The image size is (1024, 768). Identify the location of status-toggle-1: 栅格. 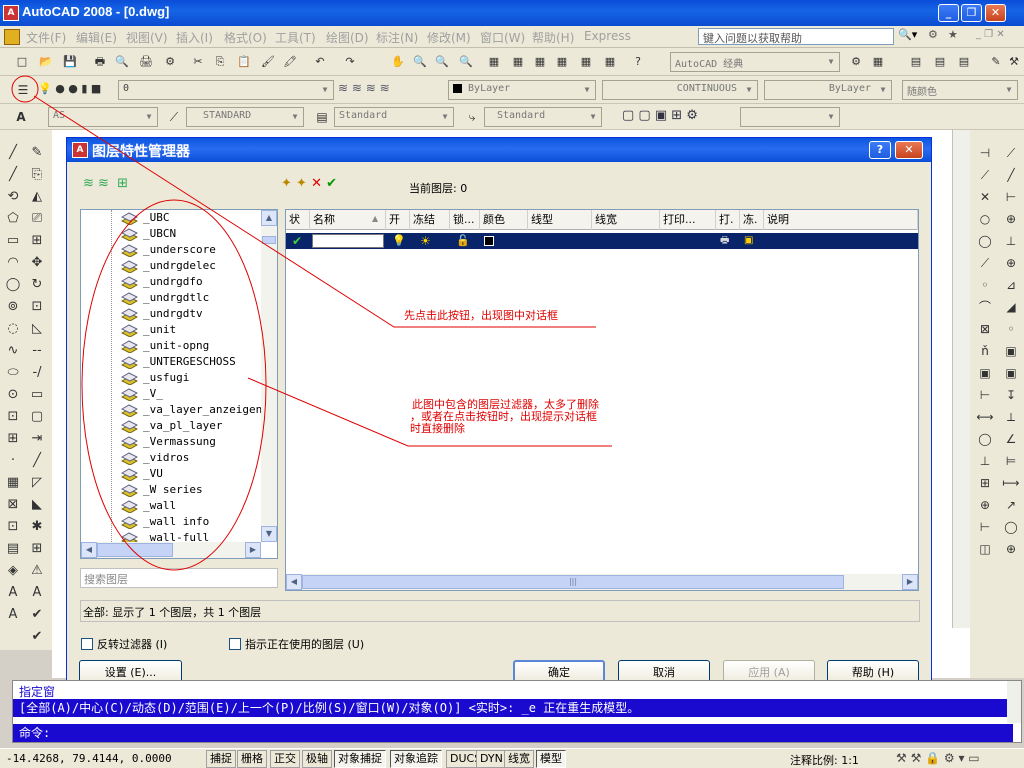
(252, 759).